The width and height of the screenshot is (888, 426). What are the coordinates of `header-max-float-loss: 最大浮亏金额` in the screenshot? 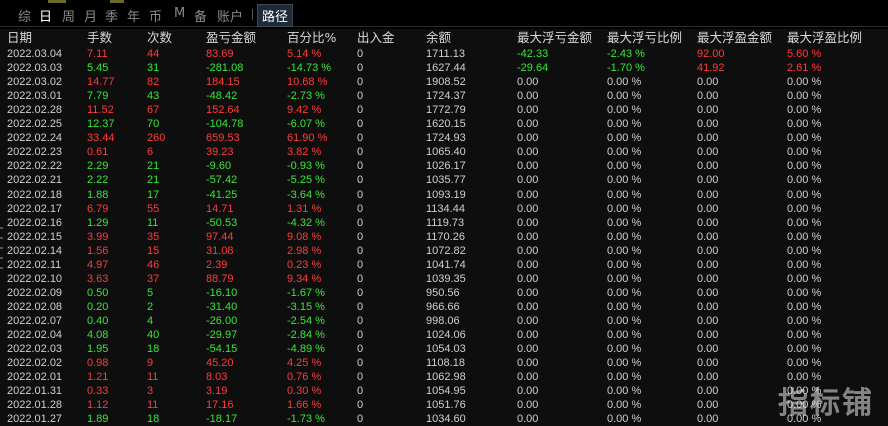 It's located at (554, 38).